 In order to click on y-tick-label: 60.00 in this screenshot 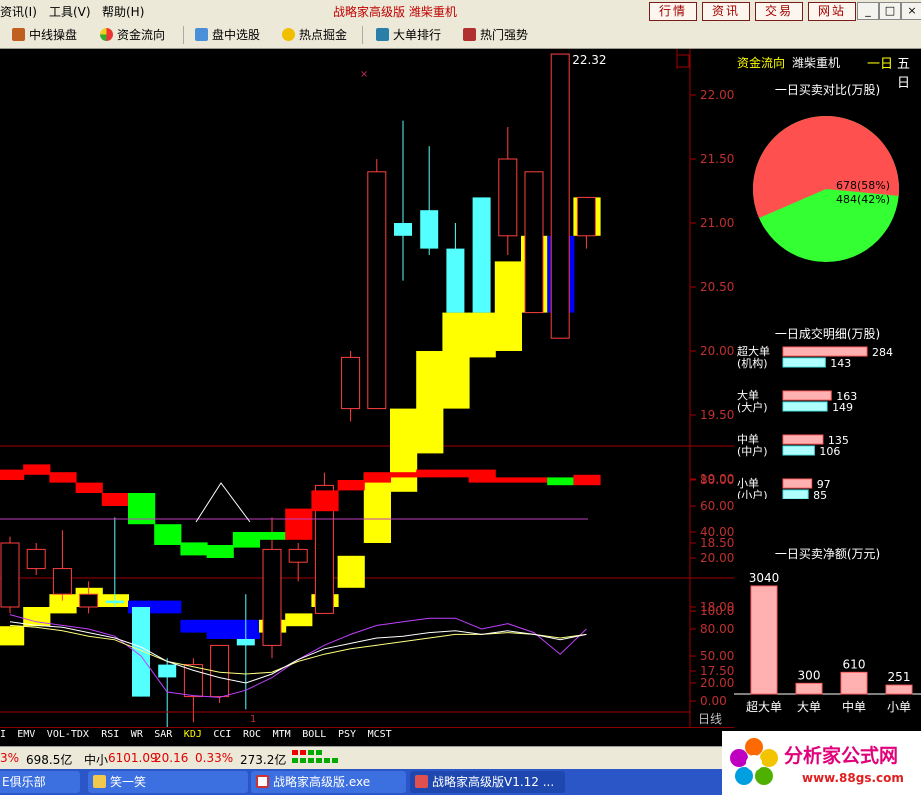, I will do `click(717, 506)`.